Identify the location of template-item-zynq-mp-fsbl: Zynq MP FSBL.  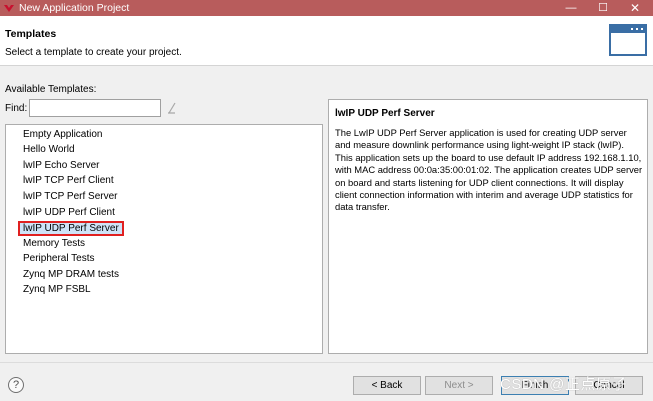
(164, 289).